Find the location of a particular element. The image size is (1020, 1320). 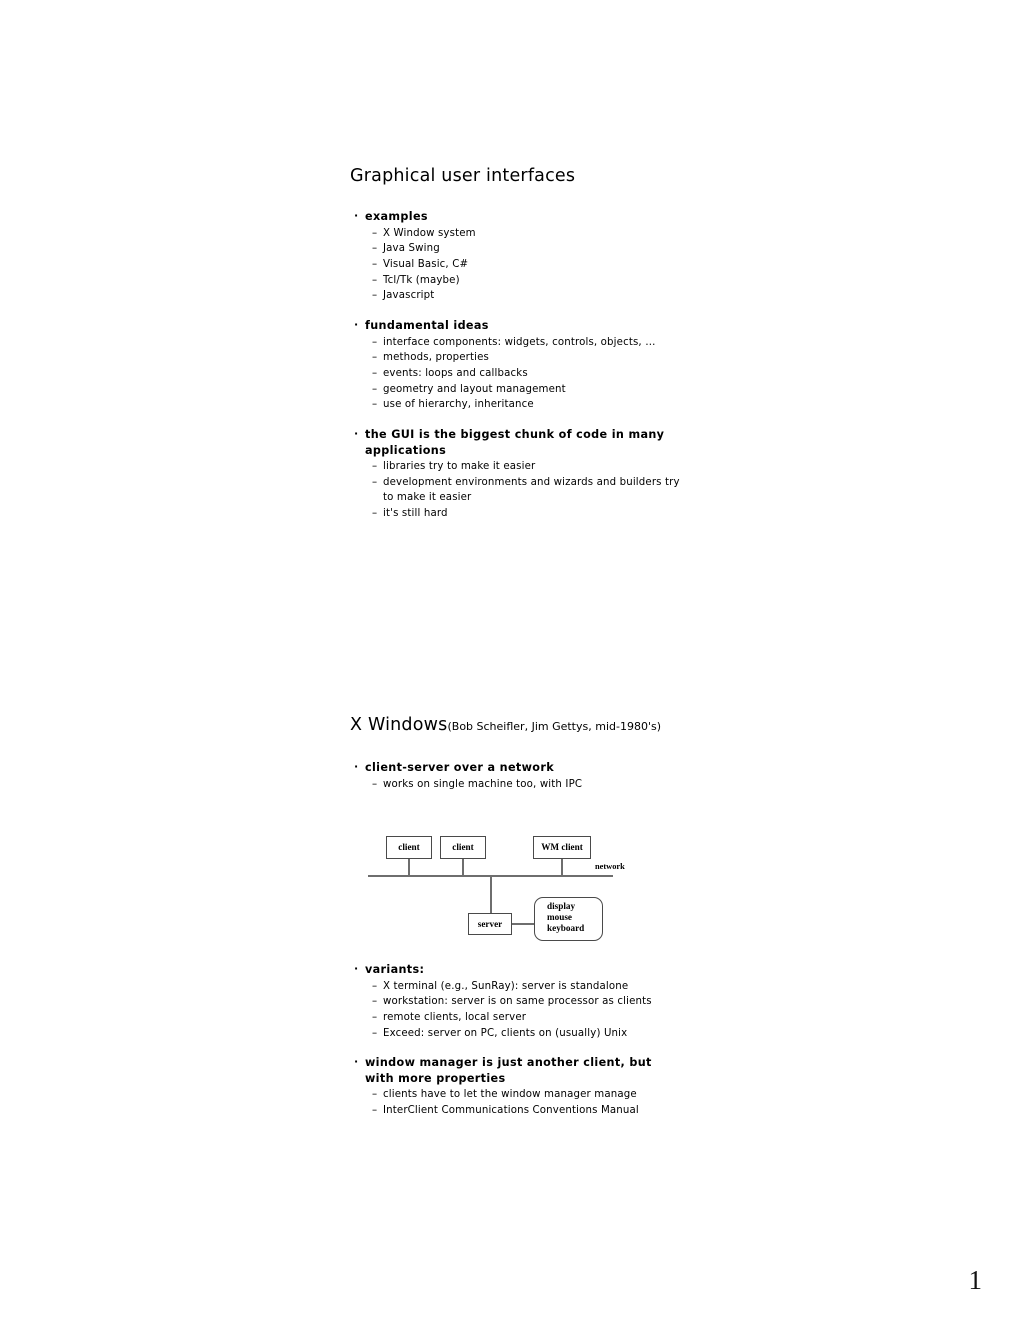

sub-bullet-list: – works on single machine too, with IPC is located at coordinates (515, 785).